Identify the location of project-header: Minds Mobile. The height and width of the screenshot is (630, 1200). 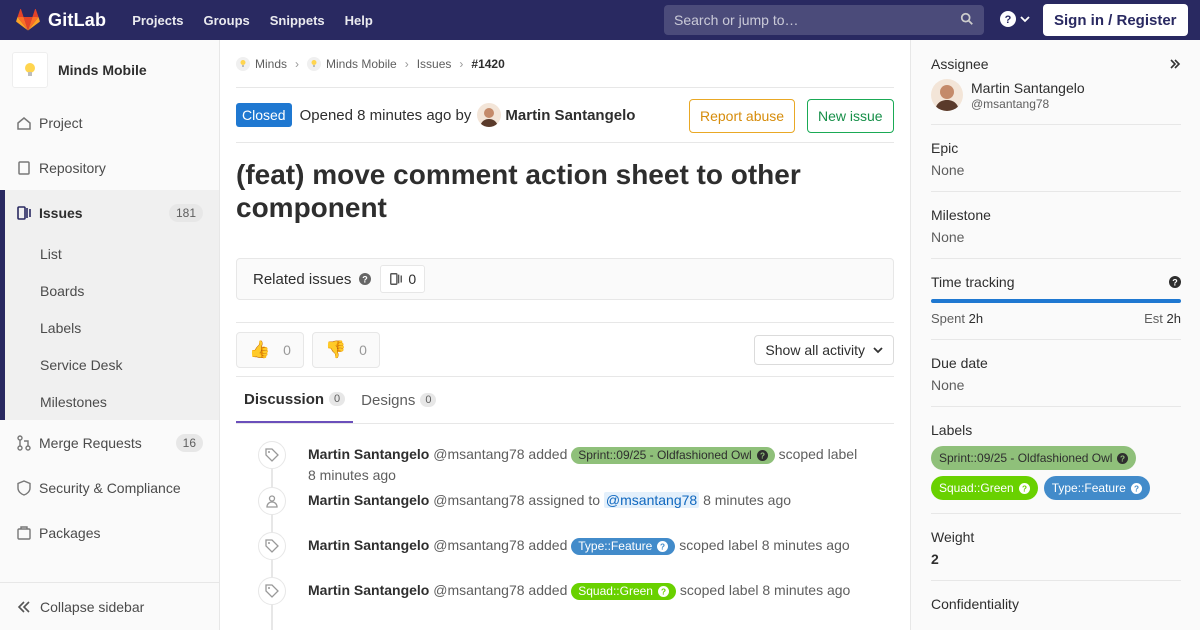
(109, 70).